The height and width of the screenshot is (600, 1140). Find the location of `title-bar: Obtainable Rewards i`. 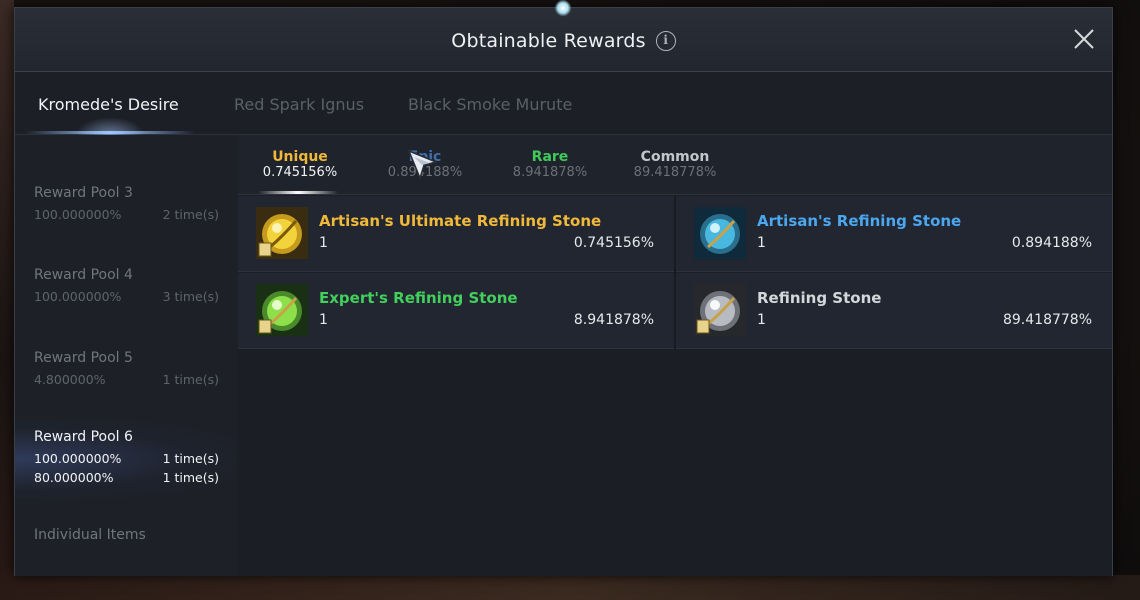

title-bar: Obtainable Rewards i is located at coordinates (563, 36).